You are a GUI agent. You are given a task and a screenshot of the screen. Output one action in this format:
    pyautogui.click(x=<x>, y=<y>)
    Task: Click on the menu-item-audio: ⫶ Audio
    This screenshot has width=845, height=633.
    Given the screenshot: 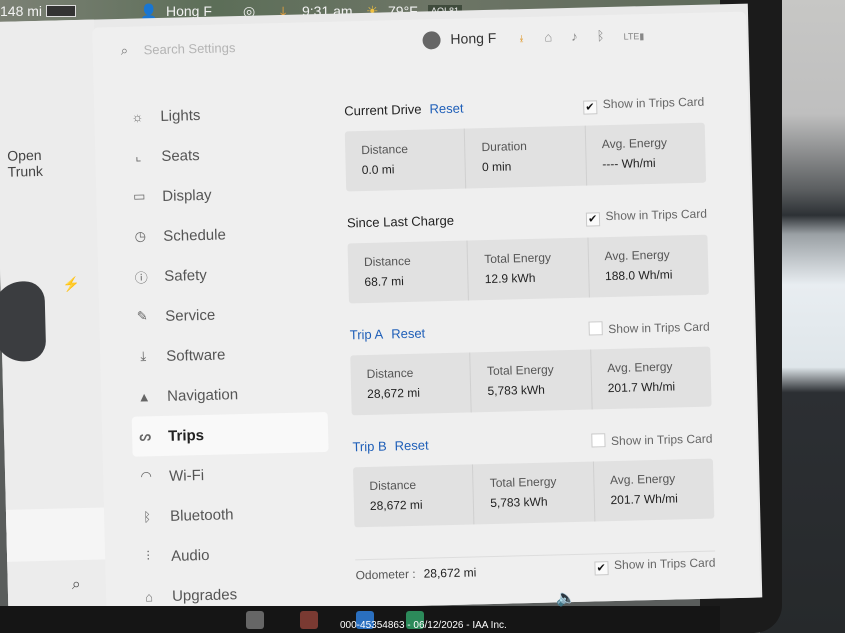 What is the action you would take?
    pyautogui.click(x=235, y=554)
    